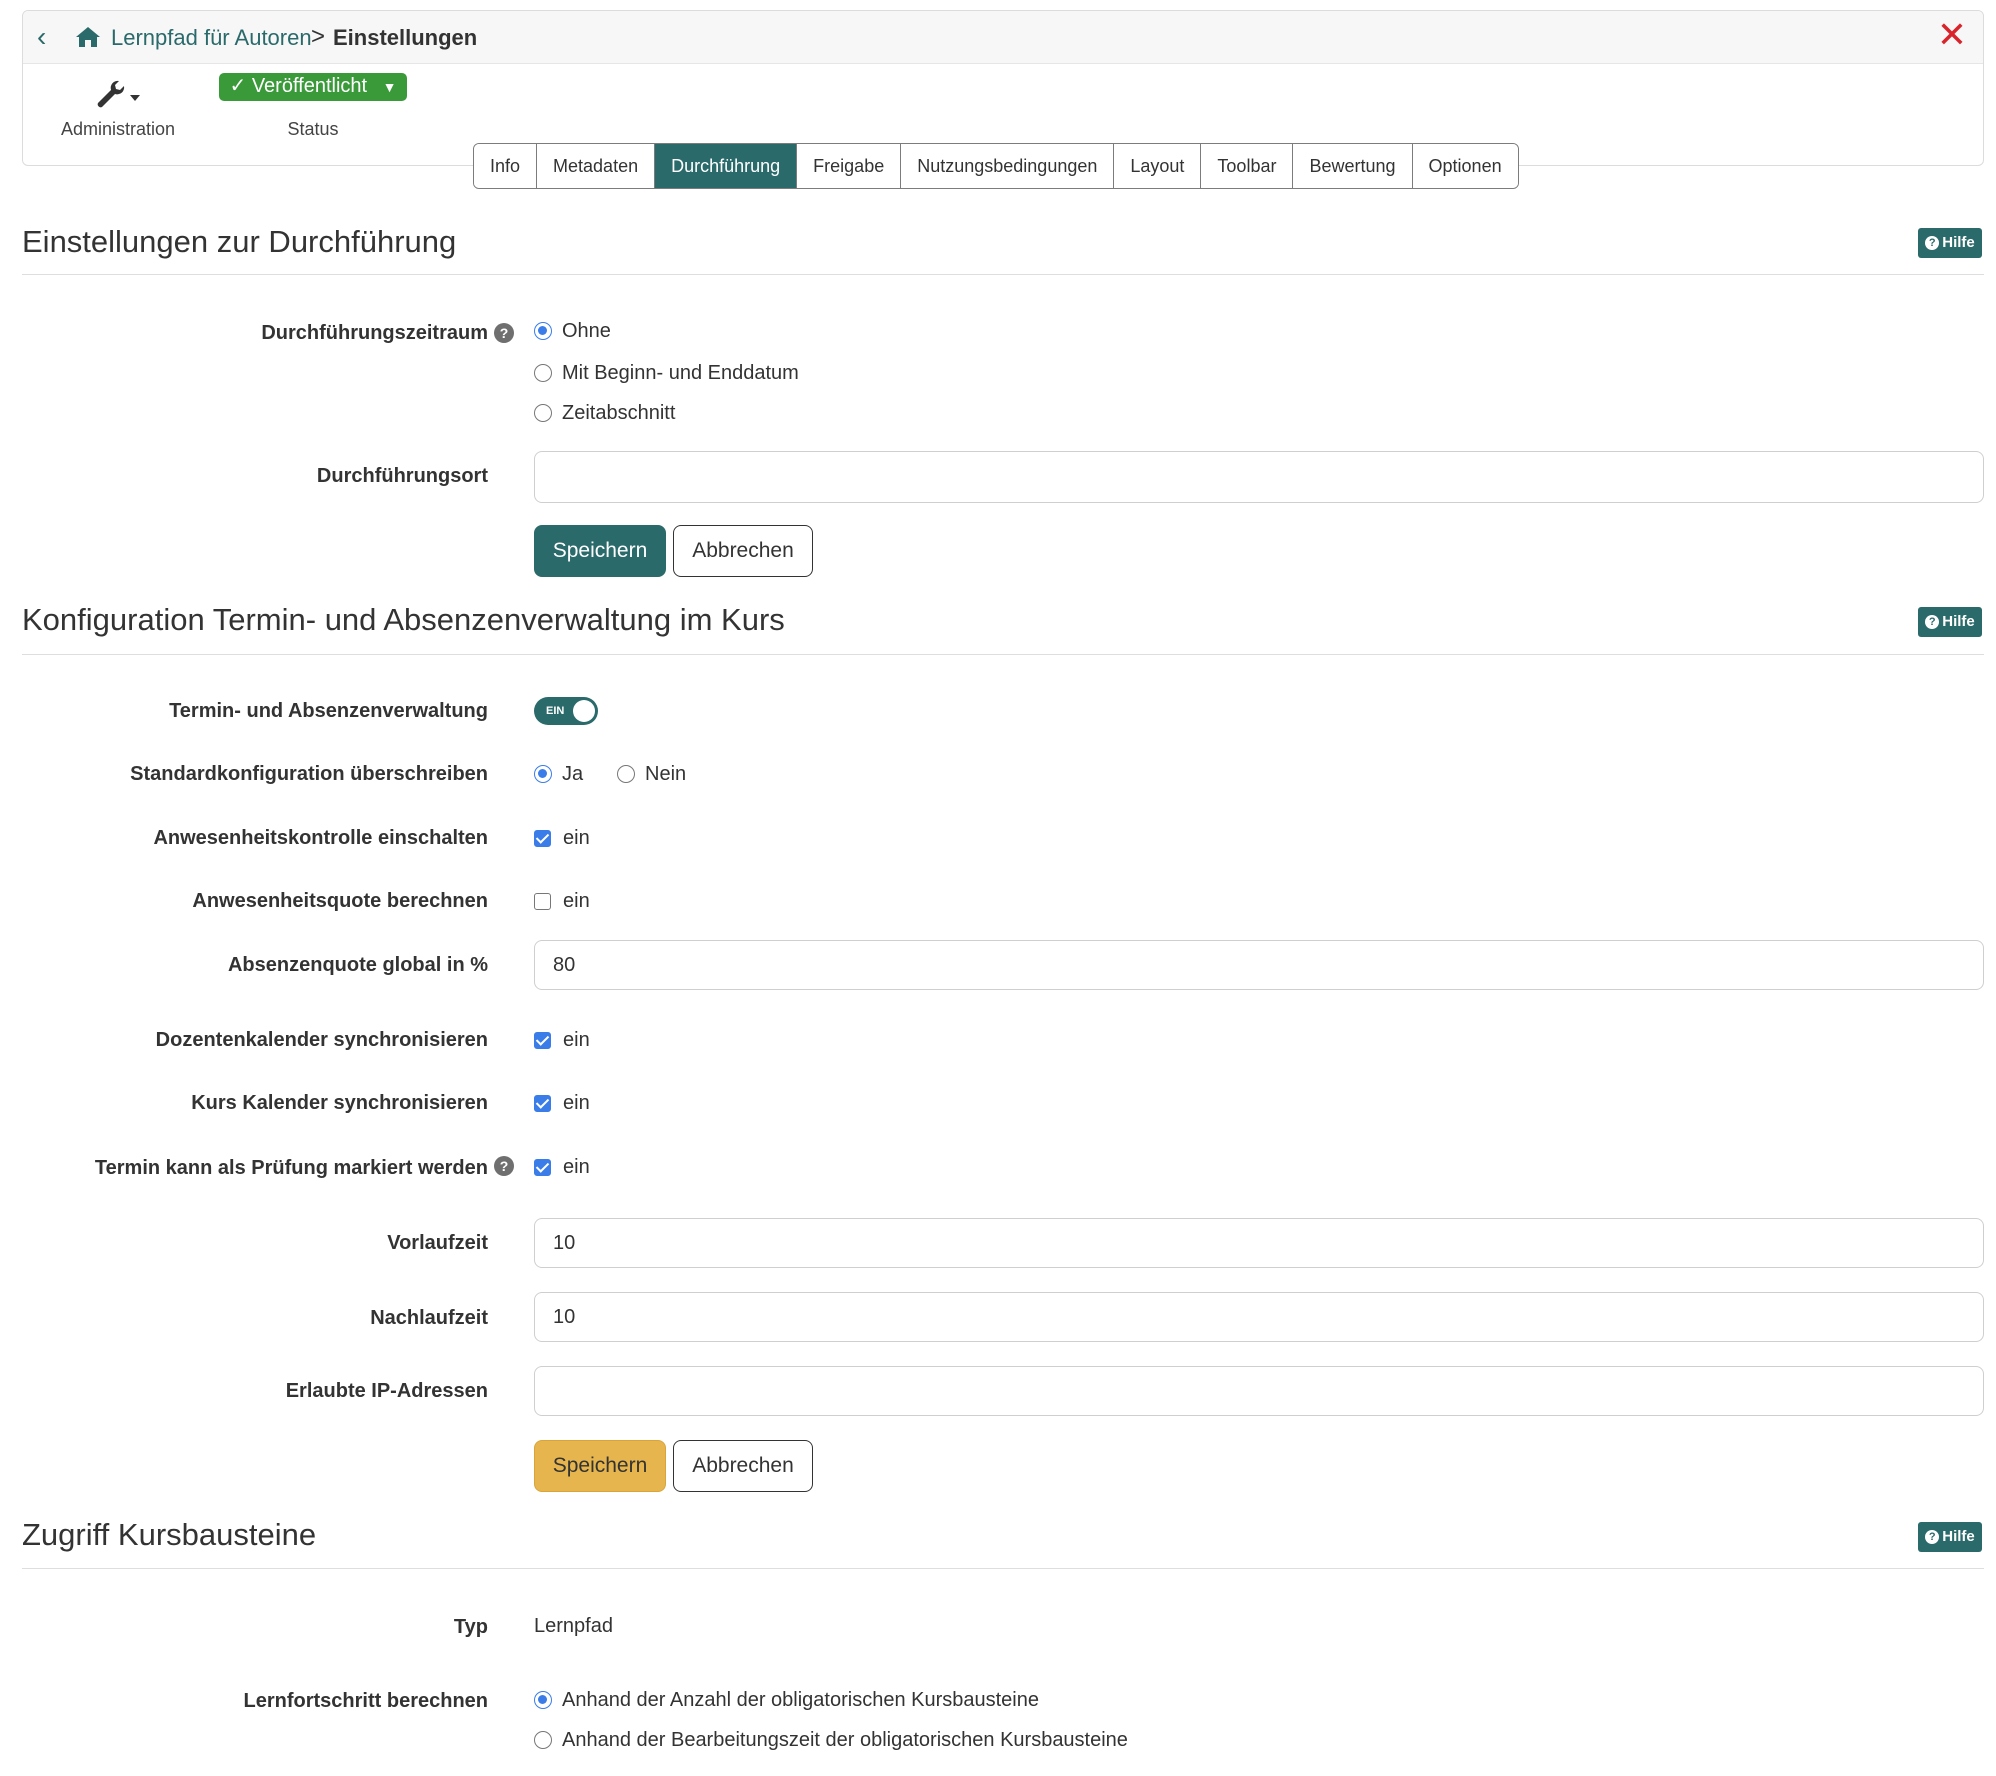  I want to click on quota-calc-label: Anwesenheitsquote berechnen, so click(340, 901).